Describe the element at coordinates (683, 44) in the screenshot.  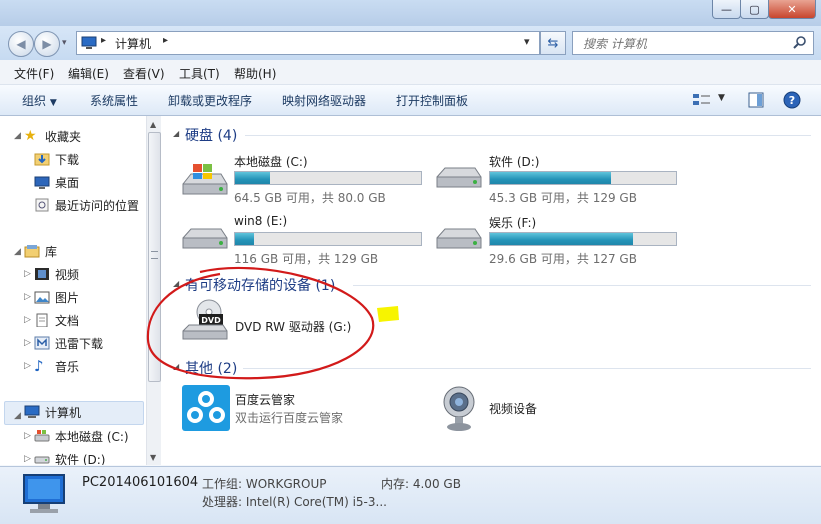
I see `search-input` at that location.